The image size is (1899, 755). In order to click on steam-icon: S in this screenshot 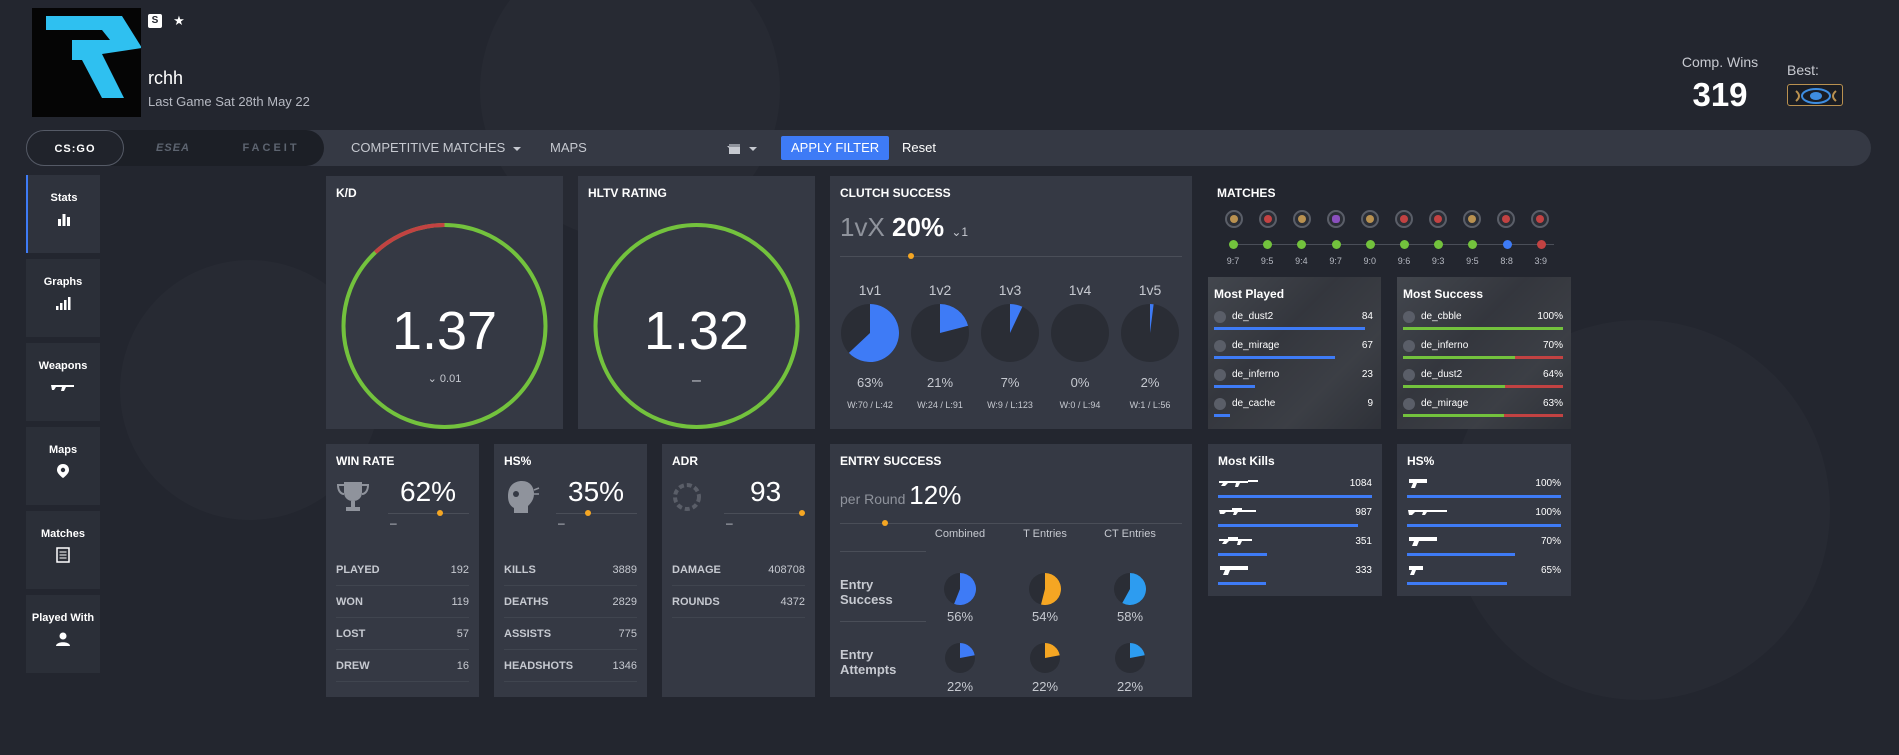, I will do `click(155, 21)`.